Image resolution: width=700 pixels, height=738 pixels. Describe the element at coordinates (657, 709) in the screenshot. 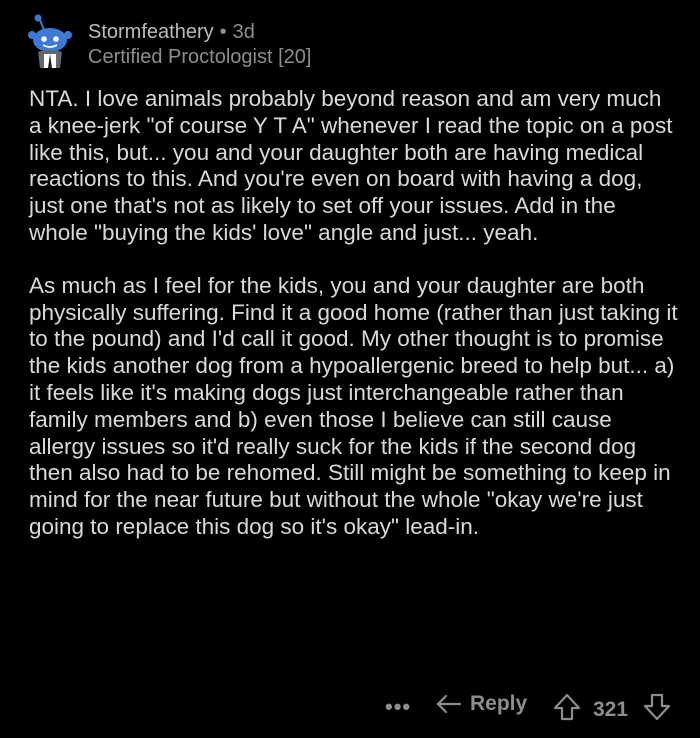

I see `downvote-arrow-icon` at that location.